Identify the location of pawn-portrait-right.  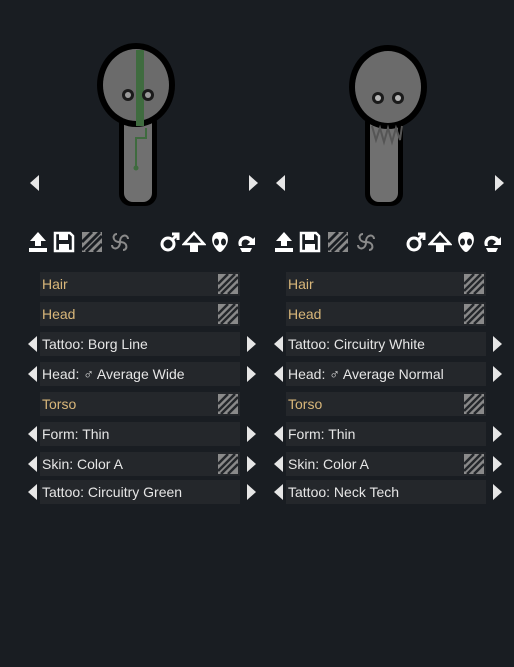
(387, 125).